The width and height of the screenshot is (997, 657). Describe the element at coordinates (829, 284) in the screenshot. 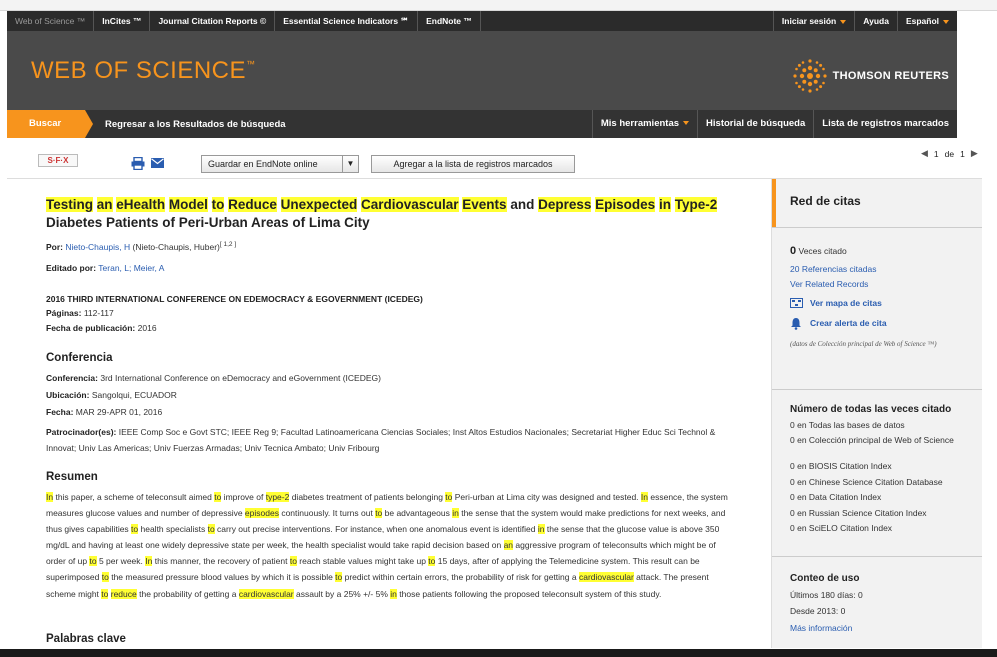

I see `related-records-link: Ver Related Records` at that location.